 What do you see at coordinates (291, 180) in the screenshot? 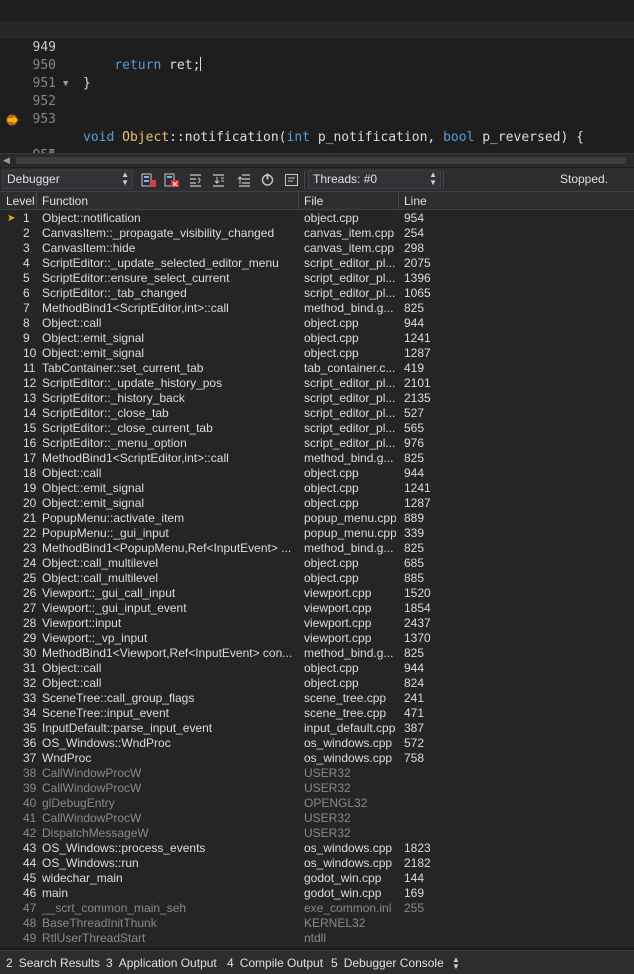
I see `operate-by-instruction-icon` at bounding box center [291, 180].